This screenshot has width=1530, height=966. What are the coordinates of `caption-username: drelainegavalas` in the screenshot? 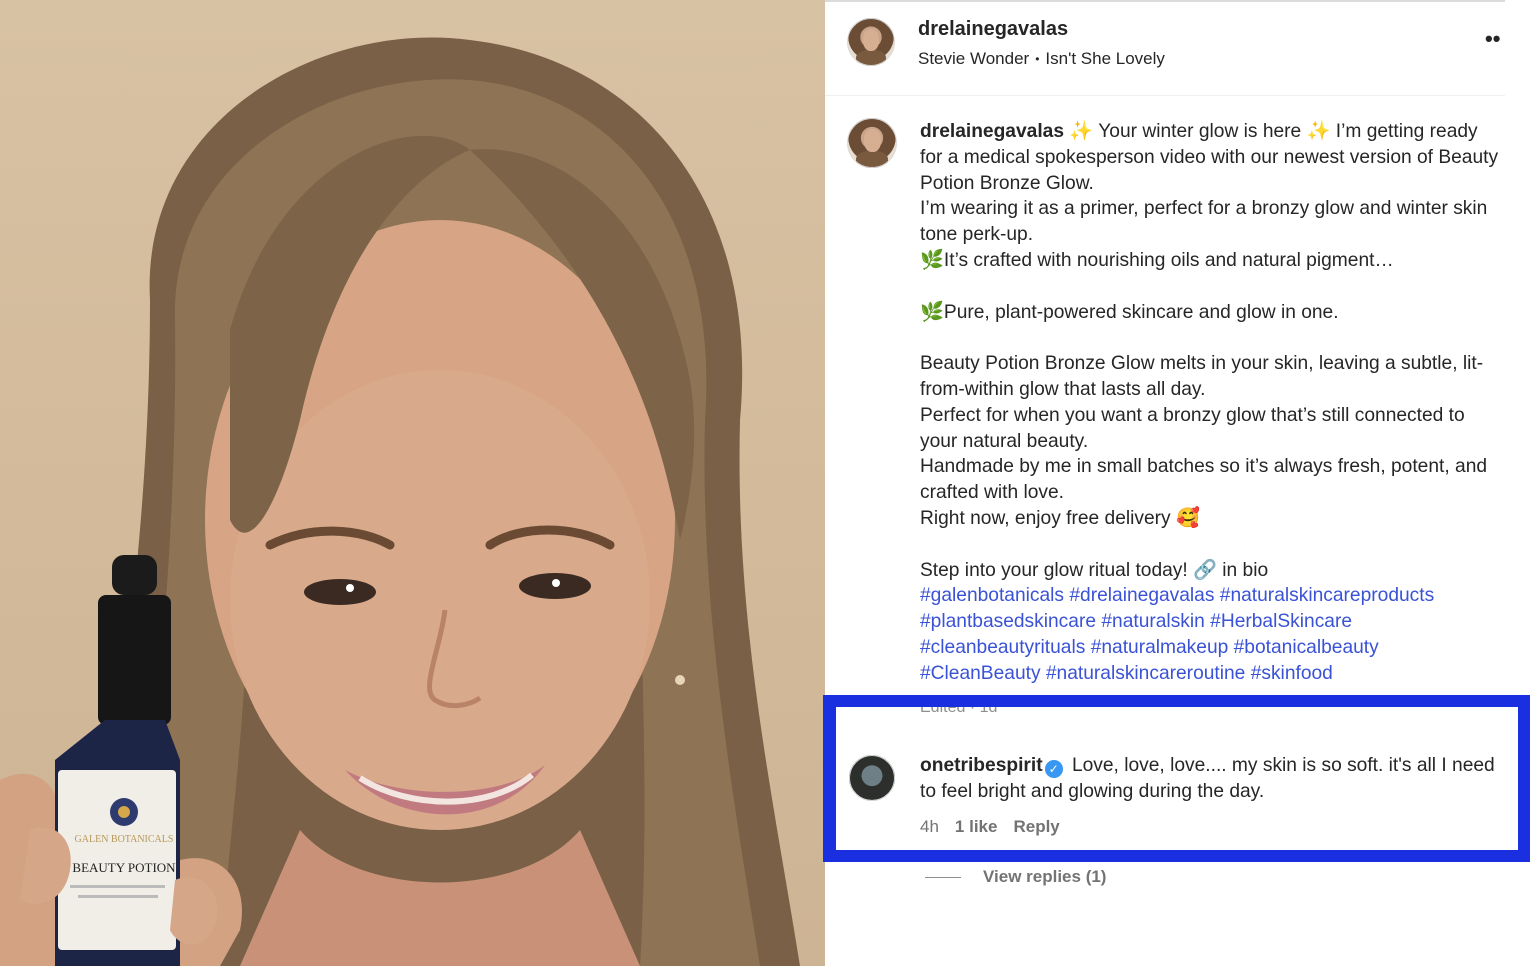 It's located at (992, 131).